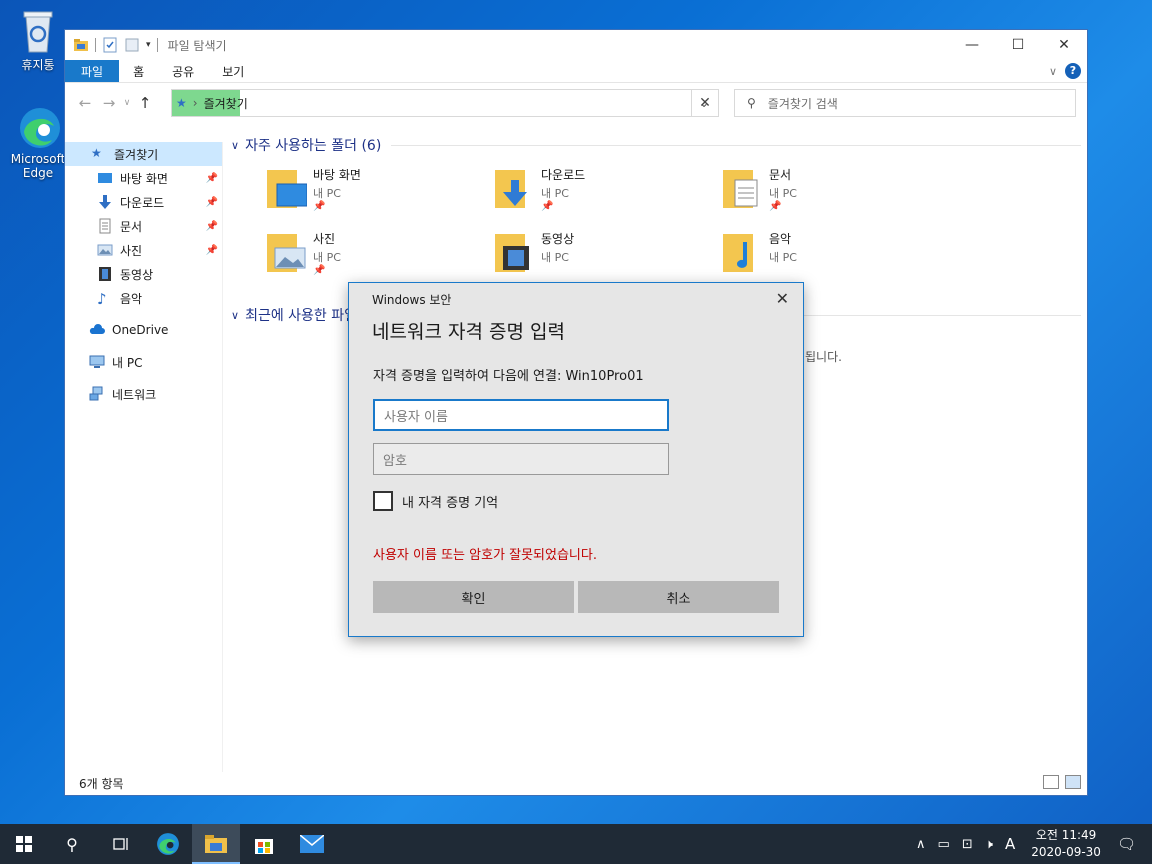 The height and width of the screenshot is (864, 1152). I want to click on remember-checkbox, so click(383, 501).